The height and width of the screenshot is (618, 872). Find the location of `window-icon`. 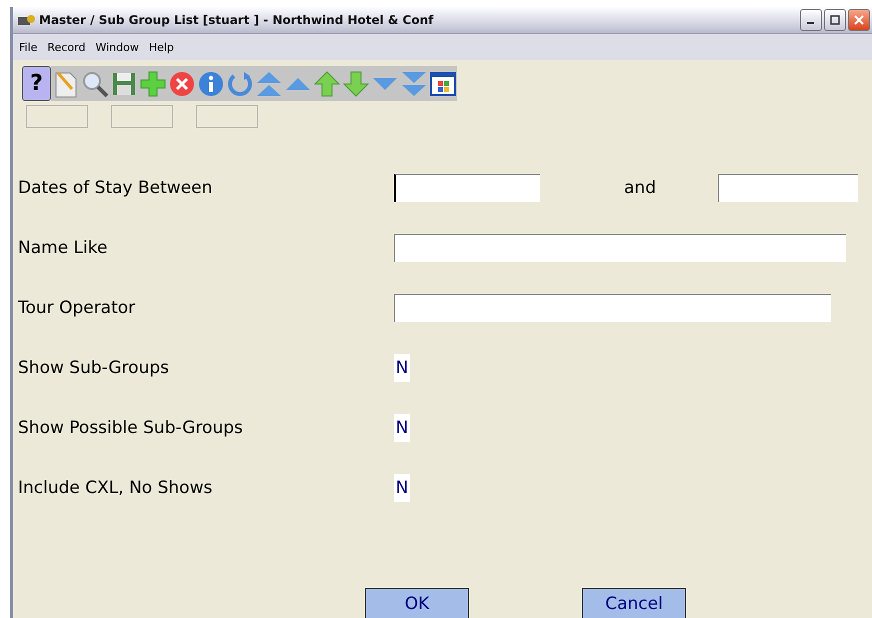

window-icon is located at coordinates (442, 84).